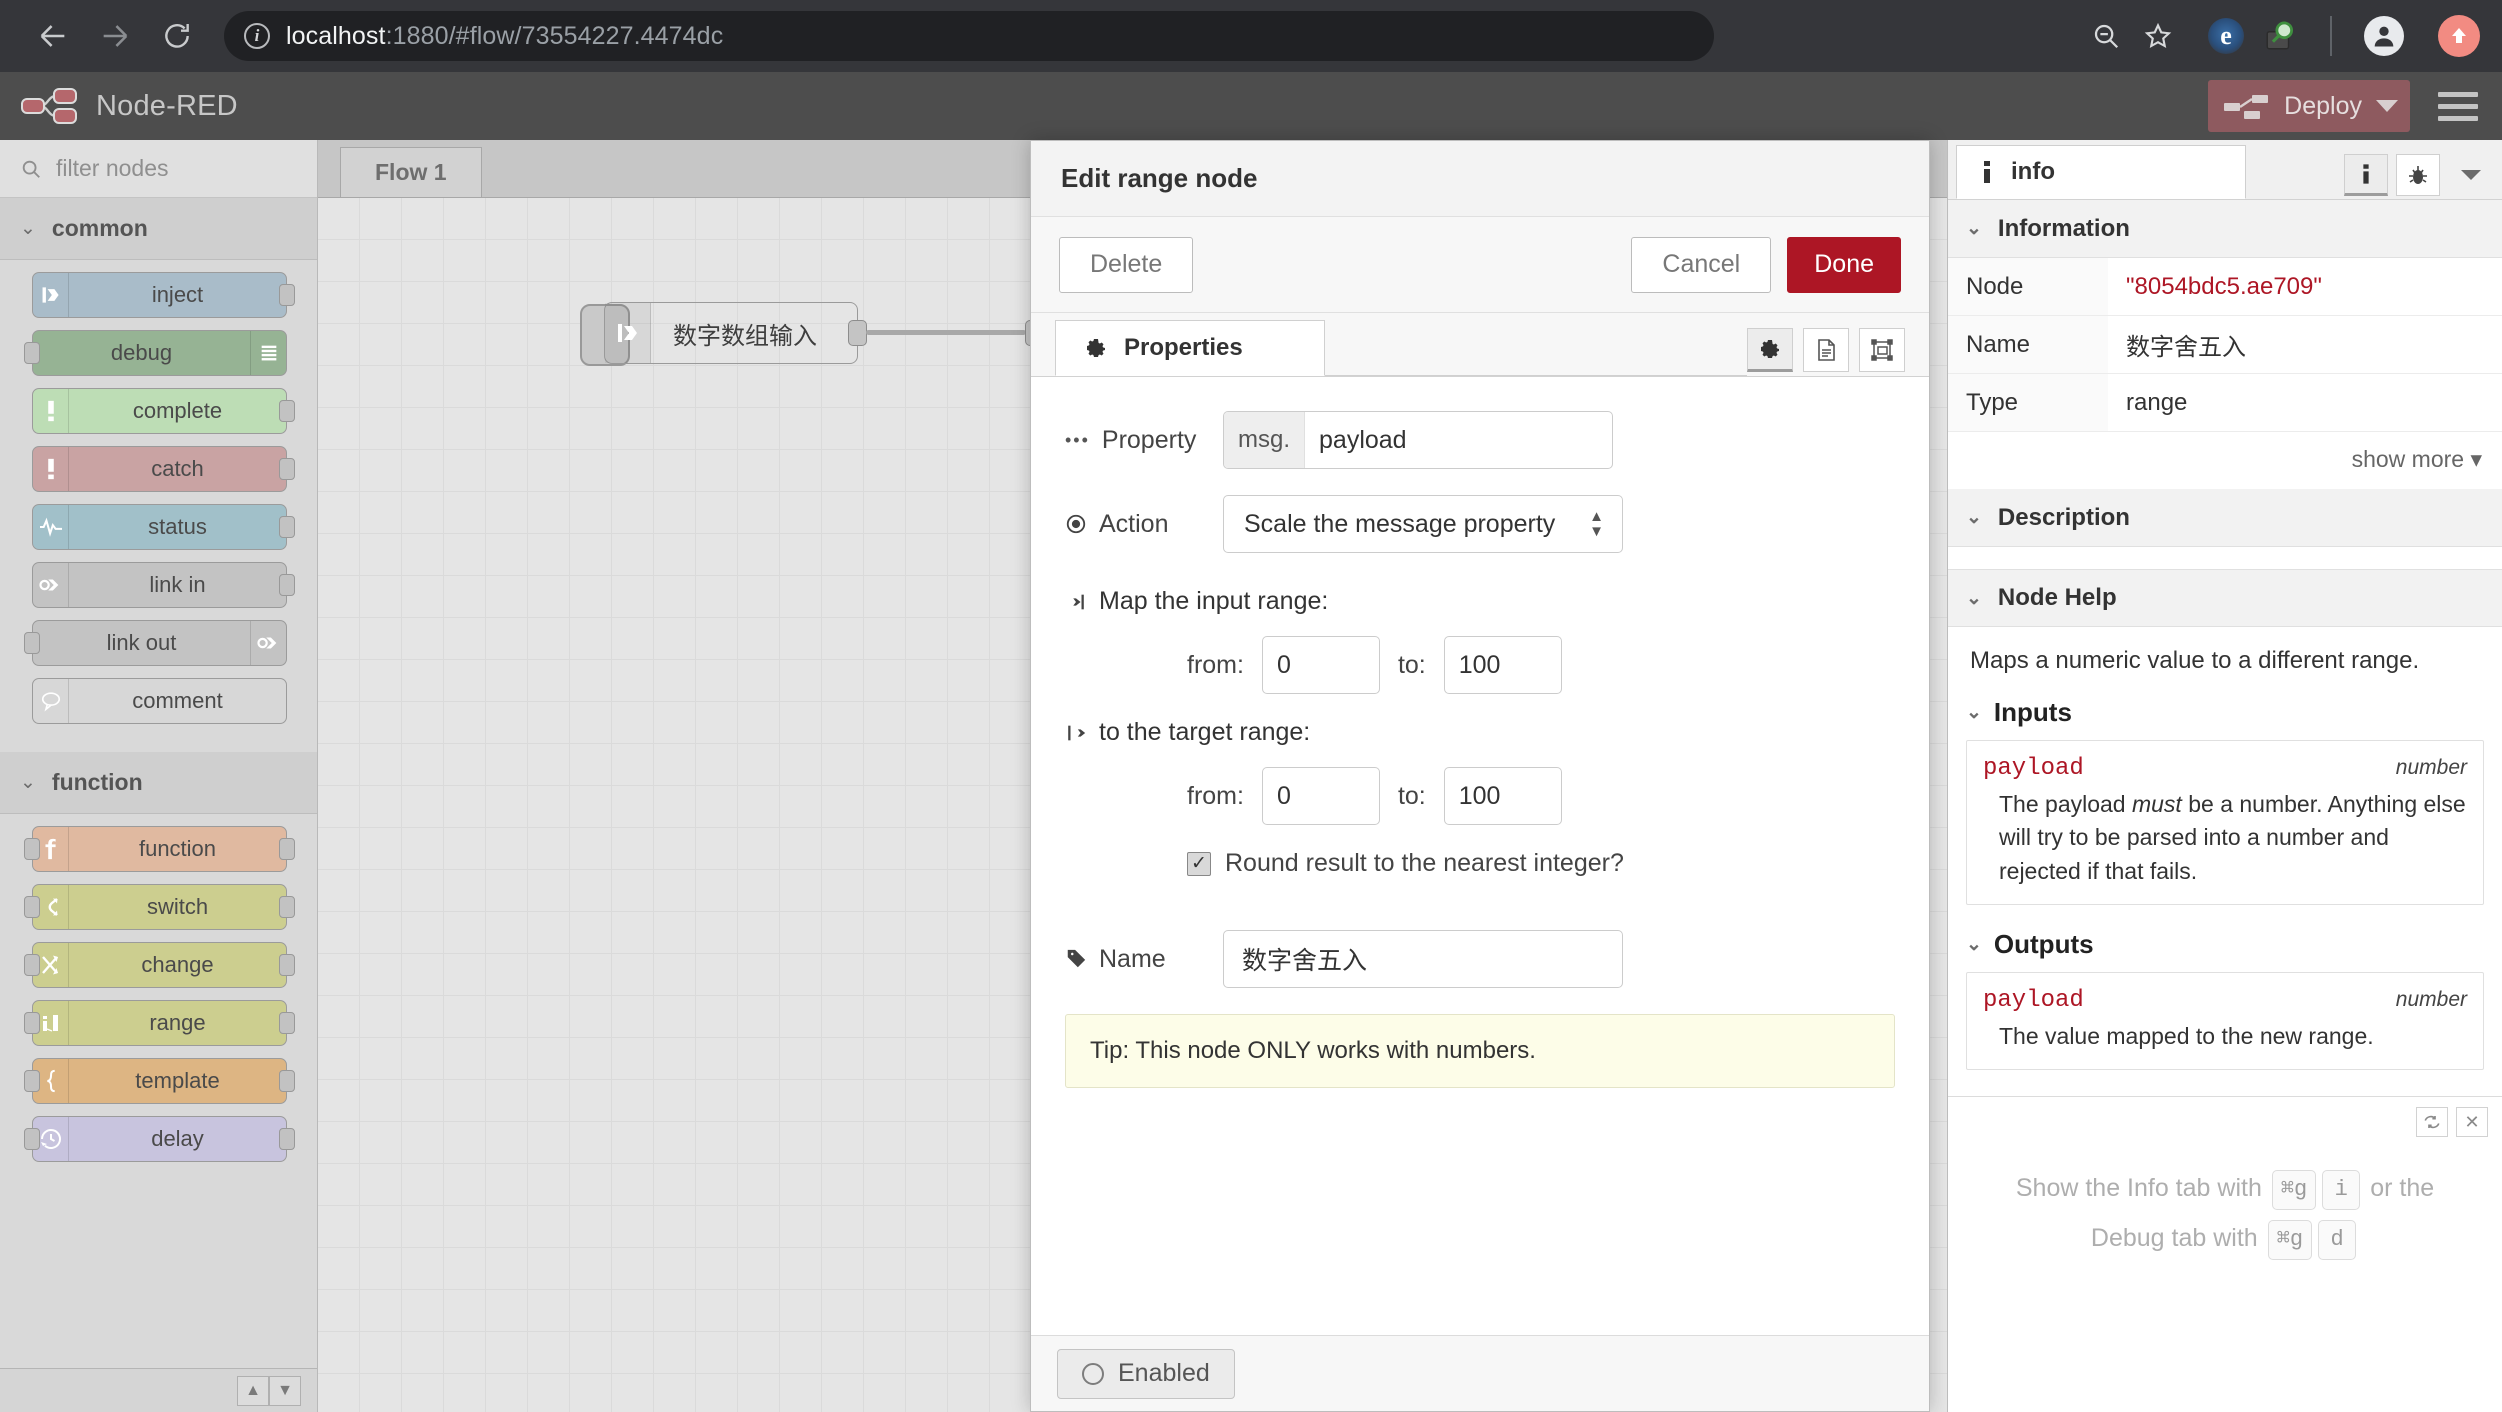  Describe the element at coordinates (2225, 598) in the screenshot. I see `node-help-section-header: ⌄ Node Help` at that location.